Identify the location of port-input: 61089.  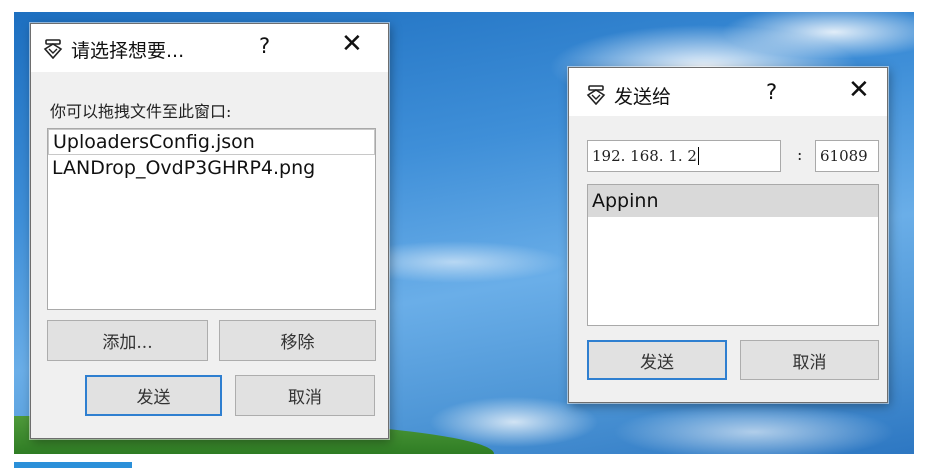
(847, 156).